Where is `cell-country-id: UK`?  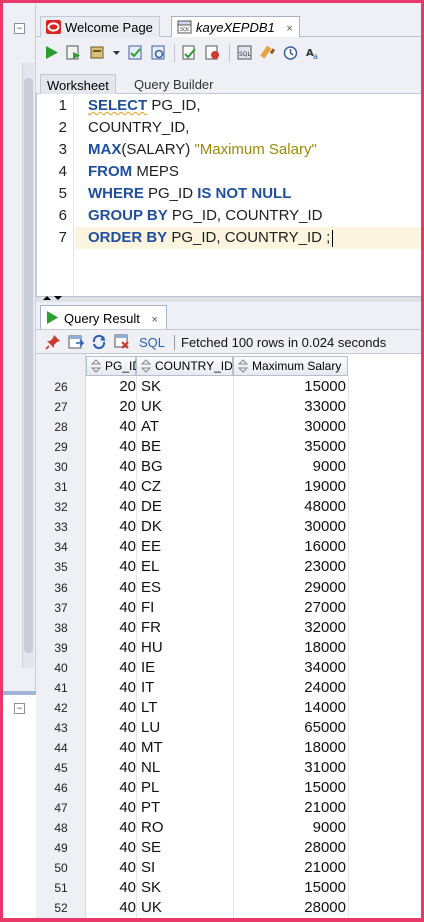 cell-country-id: UK is located at coordinates (186, 407).